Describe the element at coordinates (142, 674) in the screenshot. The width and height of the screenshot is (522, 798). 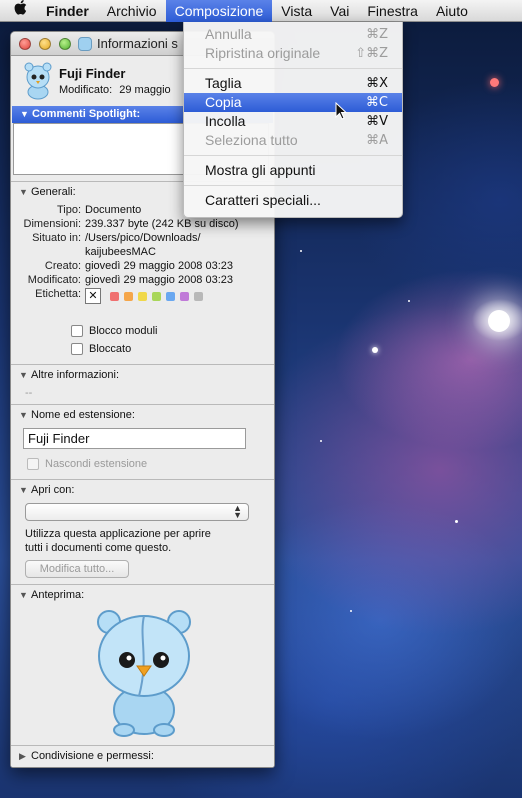
I see `preview-area` at that location.